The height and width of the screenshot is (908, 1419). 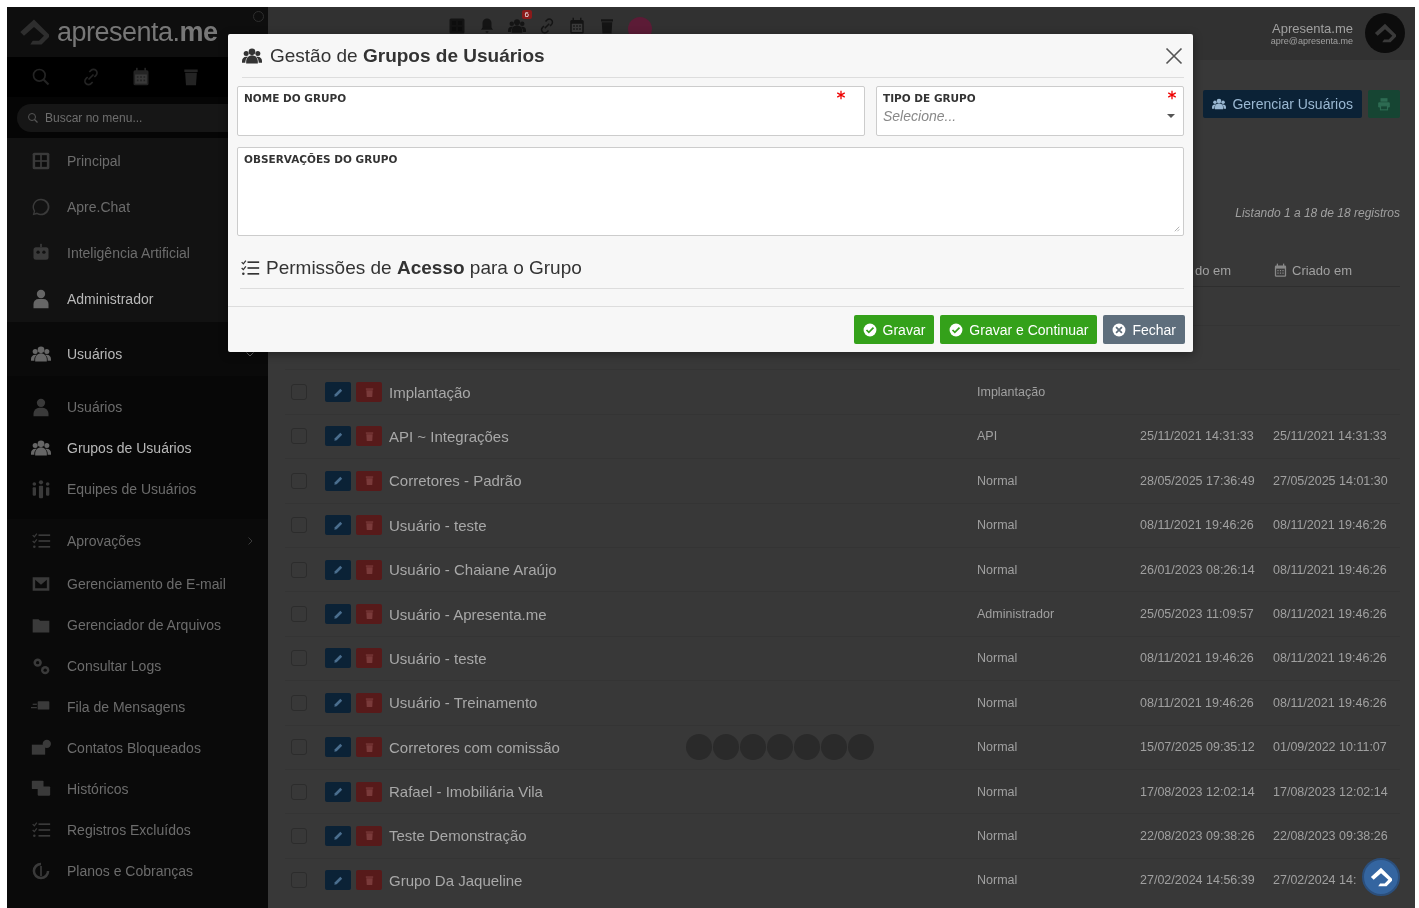 I want to click on group-type: Implantação, so click(x=1011, y=392).